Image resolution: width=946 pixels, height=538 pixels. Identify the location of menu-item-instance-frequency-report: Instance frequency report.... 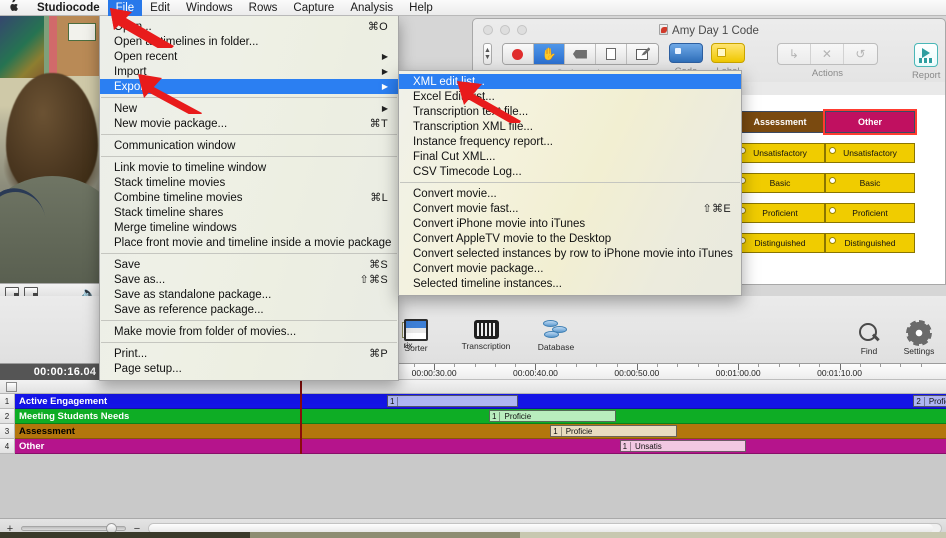
(570, 141).